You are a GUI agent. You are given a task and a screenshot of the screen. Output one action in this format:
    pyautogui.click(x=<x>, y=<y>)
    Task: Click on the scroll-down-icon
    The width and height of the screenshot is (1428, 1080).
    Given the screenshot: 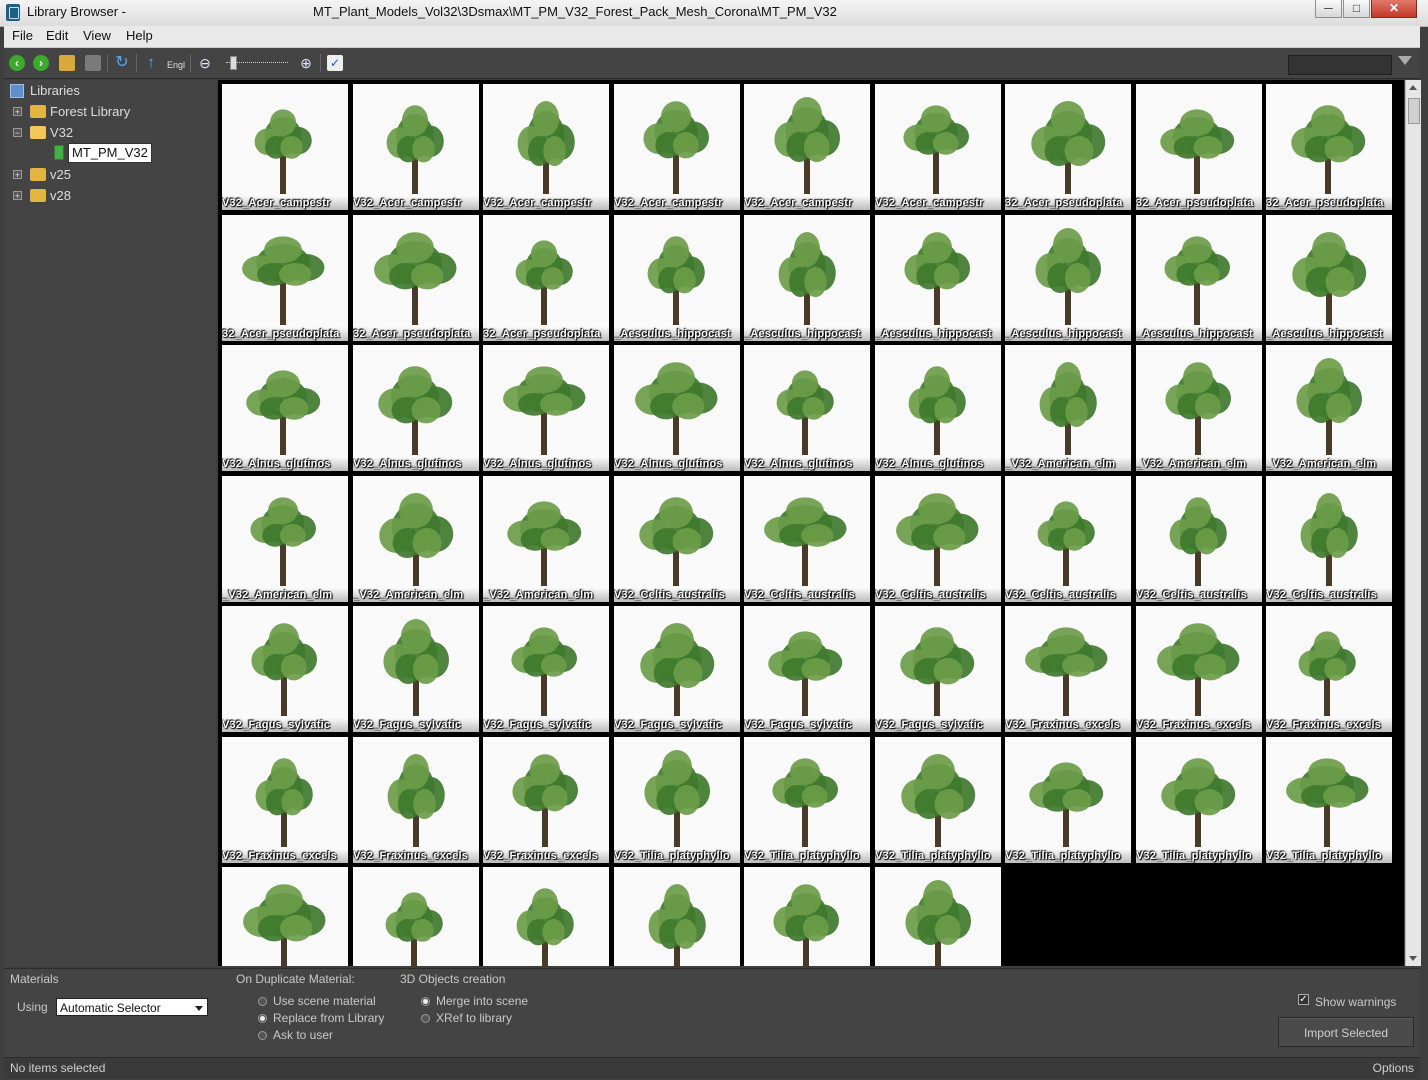 What is the action you would take?
    pyautogui.click(x=1413, y=958)
    